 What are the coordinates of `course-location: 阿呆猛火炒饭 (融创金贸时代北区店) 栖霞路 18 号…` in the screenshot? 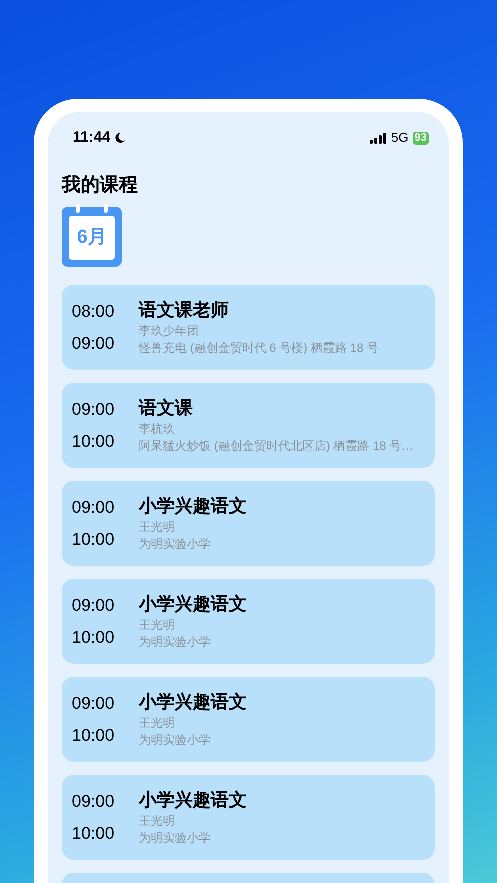 It's located at (276, 446).